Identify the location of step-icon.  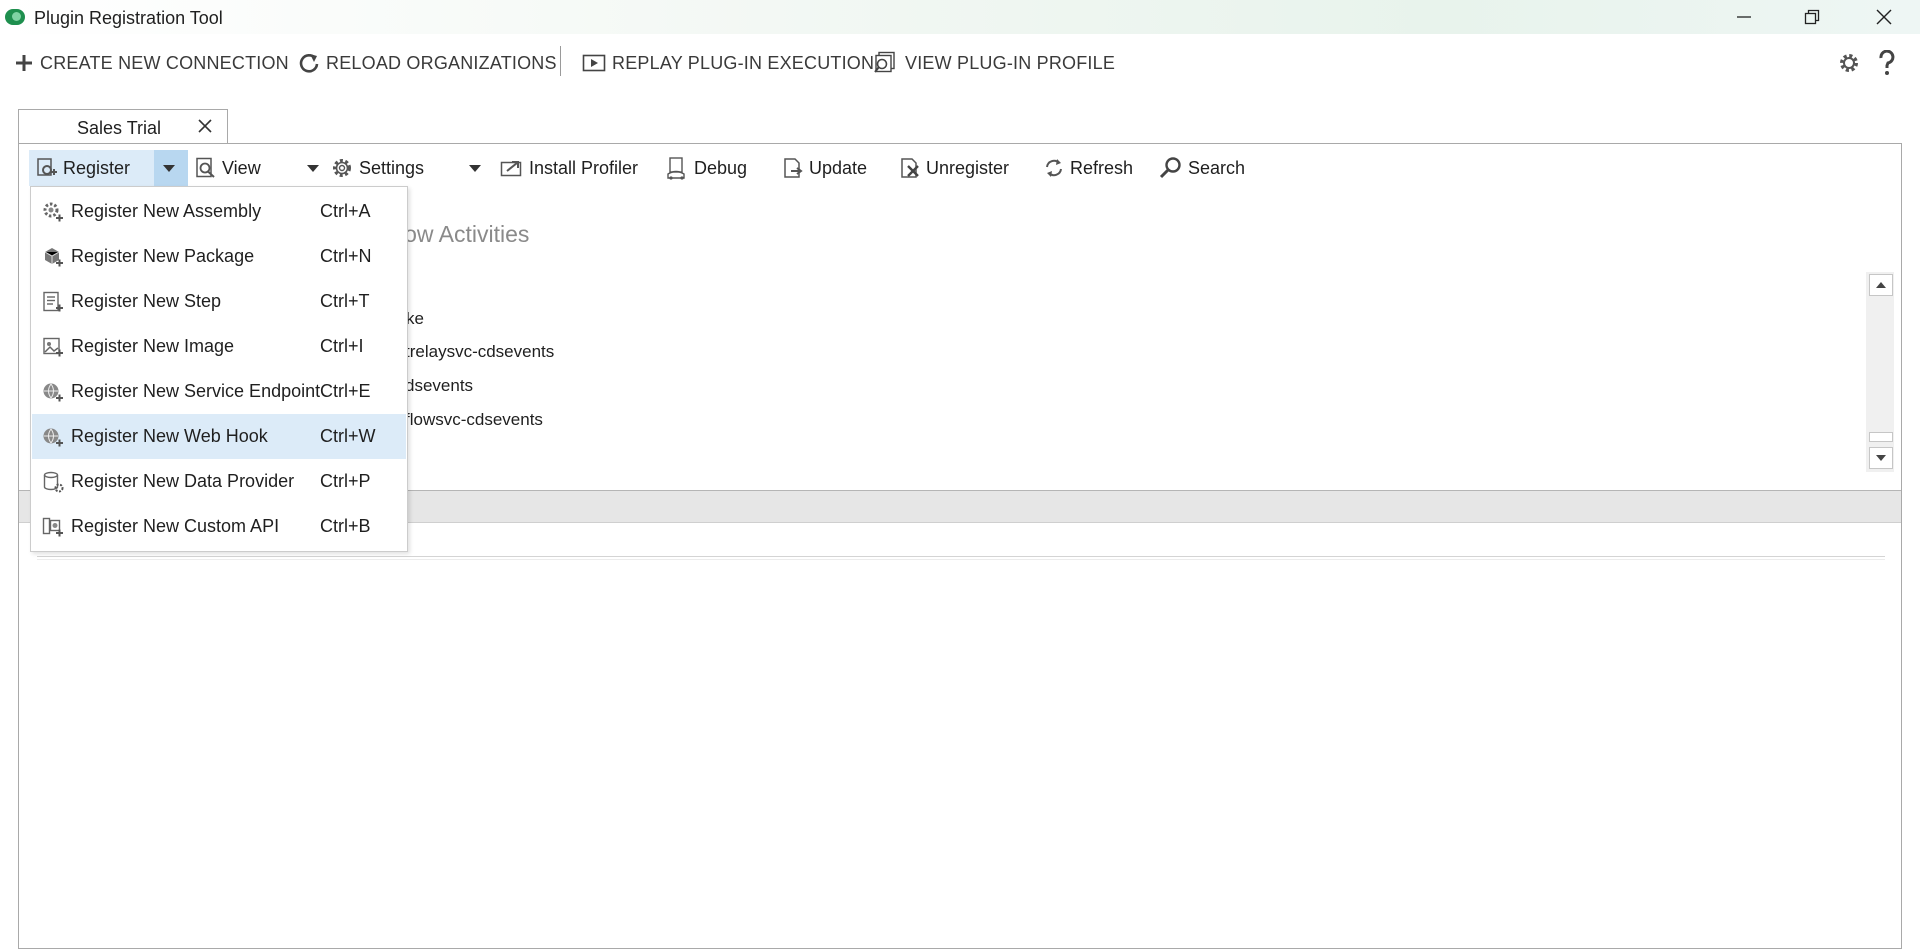
(53, 301).